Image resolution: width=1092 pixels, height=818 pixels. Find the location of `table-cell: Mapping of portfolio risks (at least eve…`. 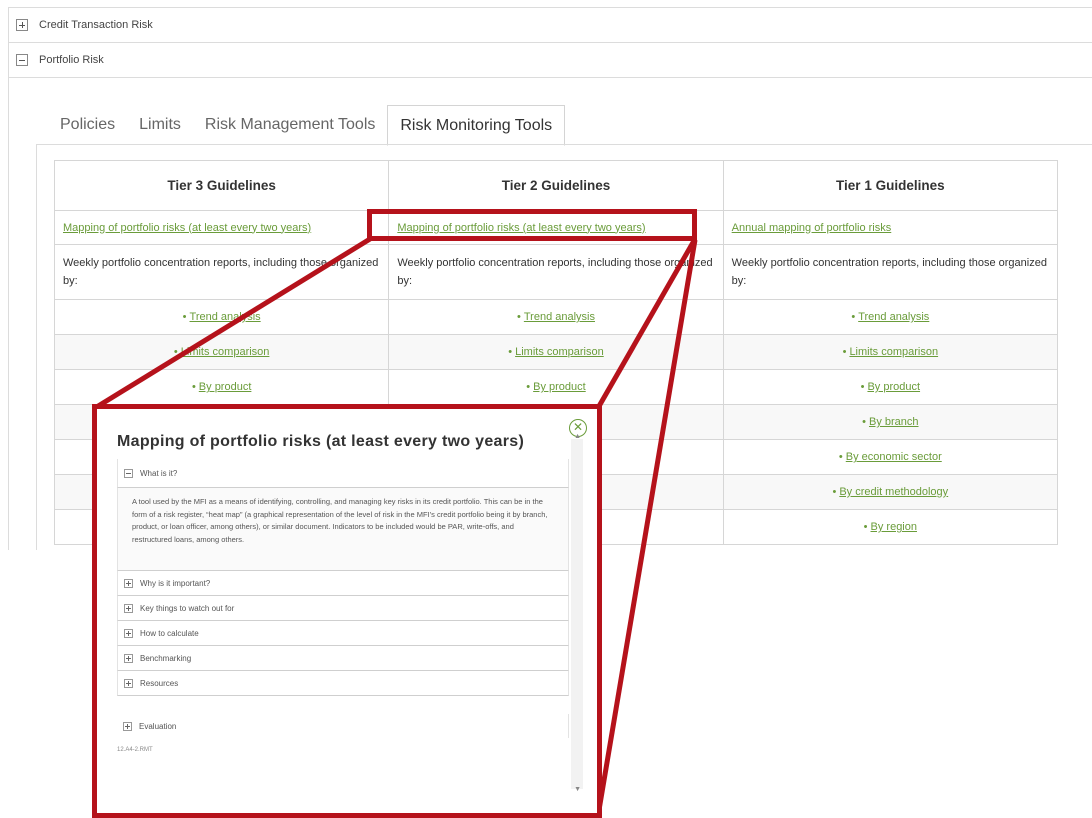

table-cell: Mapping of portfolio risks (at least eve… is located at coordinates (221, 227).